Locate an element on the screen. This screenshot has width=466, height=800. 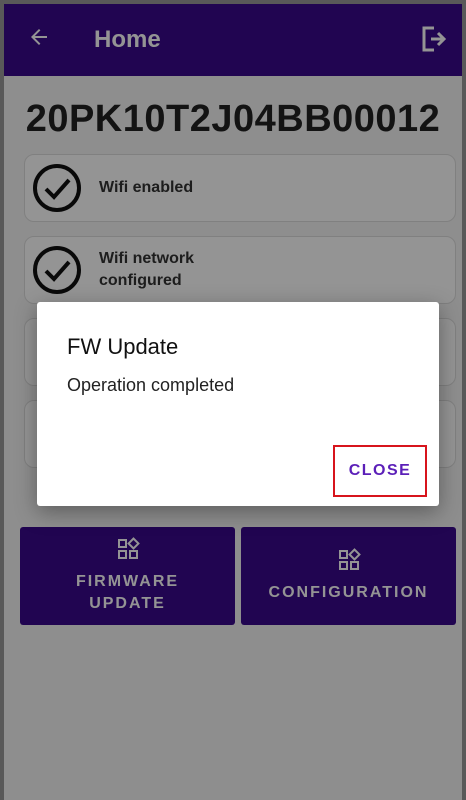
dialog-message: Operation completed is located at coordinates (151, 385).